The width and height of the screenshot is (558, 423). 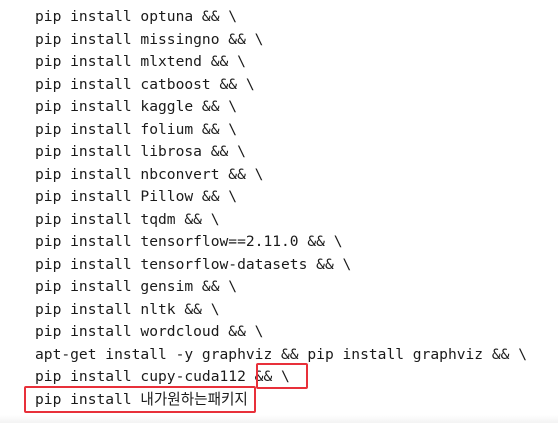 What do you see at coordinates (127, 309) in the screenshot?
I see `code-line: pip install nltk && \` at bounding box center [127, 309].